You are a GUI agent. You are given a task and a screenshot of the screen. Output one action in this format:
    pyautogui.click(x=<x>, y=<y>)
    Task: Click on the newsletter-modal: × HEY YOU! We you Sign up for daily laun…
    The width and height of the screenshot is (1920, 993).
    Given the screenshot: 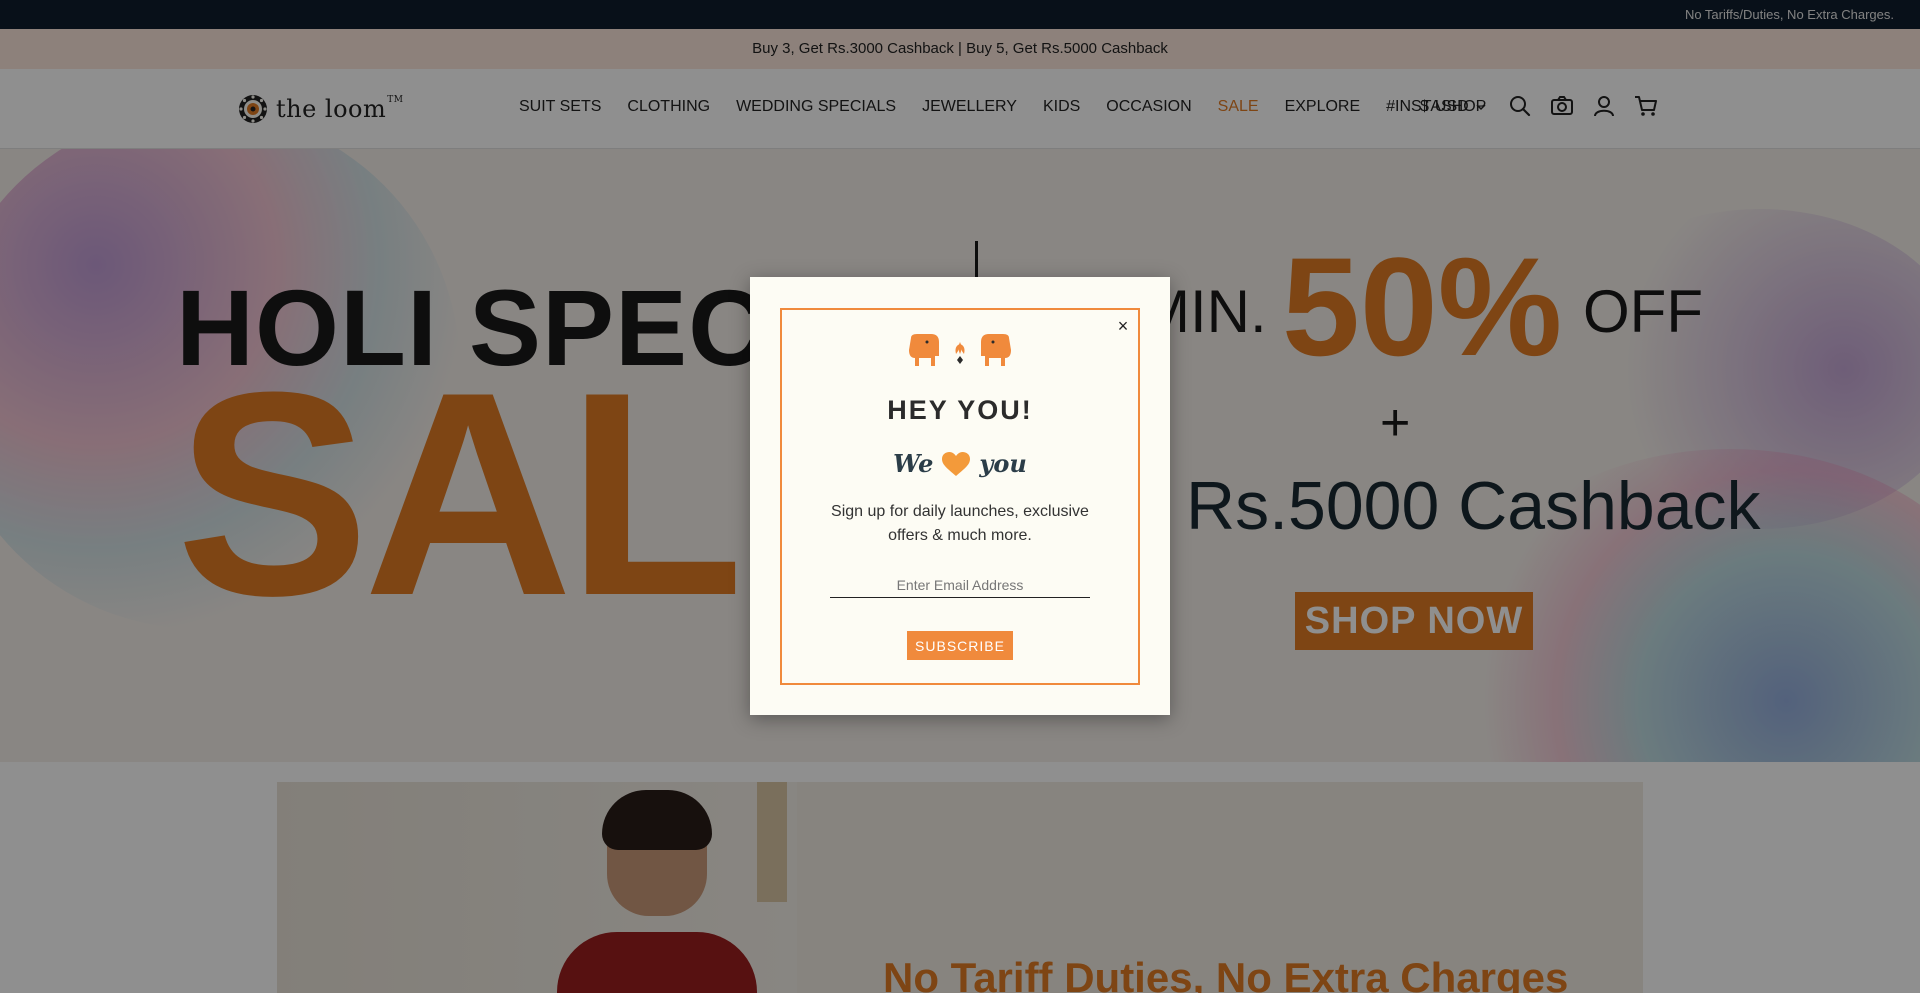 What is the action you would take?
    pyautogui.click(x=960, y=496)
    